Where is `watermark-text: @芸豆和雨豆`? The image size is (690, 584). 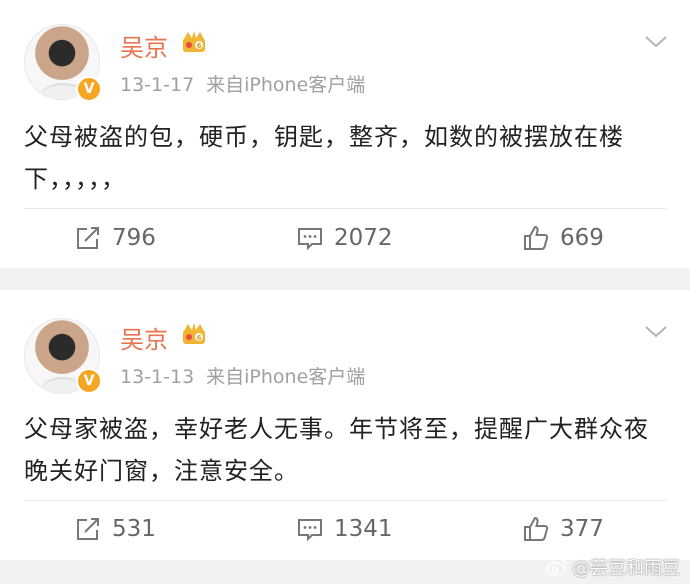 watermark-text: @芸豆和雨豆 is located at coordinates (626, 568).